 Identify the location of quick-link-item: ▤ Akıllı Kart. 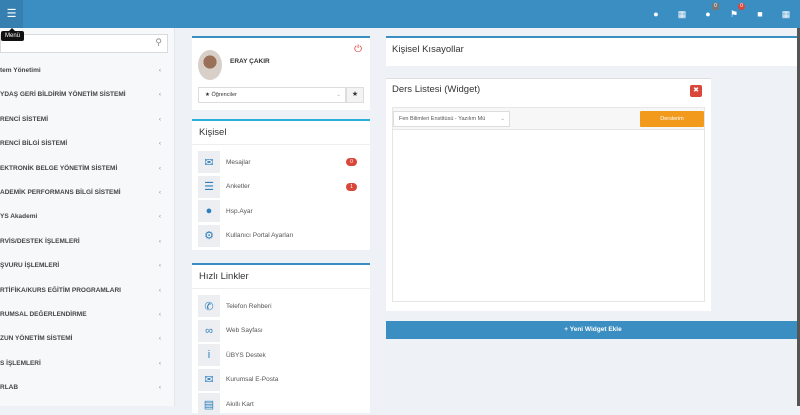
(226, 404).